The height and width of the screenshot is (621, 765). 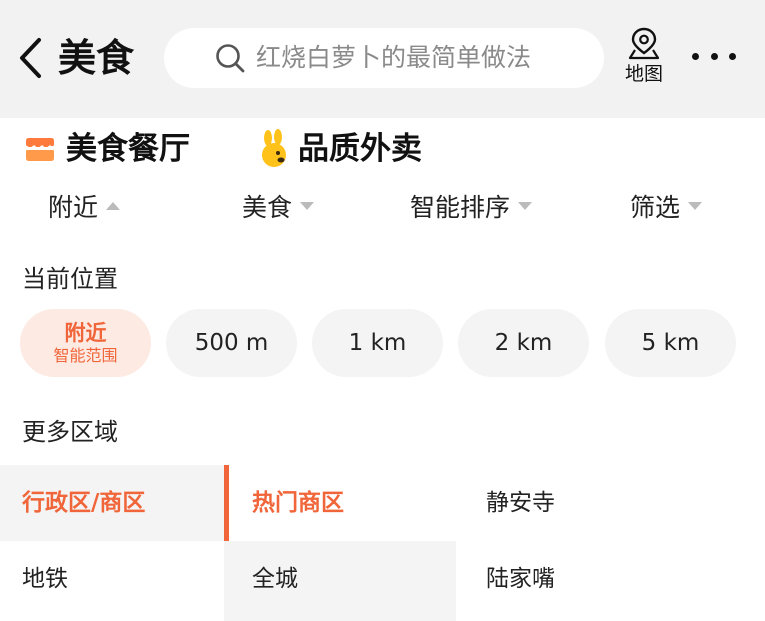 I want to click on area-subcategory-column: 热门商区 全城, so click(x=340, y=543).